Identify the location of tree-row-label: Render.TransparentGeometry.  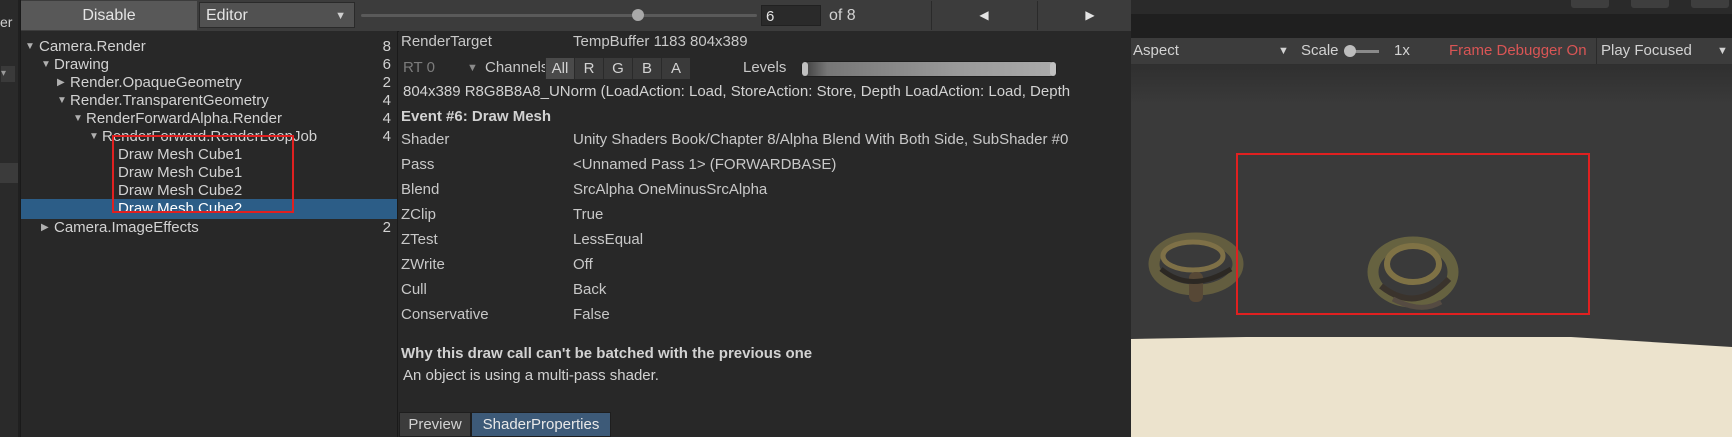
(169, 100).